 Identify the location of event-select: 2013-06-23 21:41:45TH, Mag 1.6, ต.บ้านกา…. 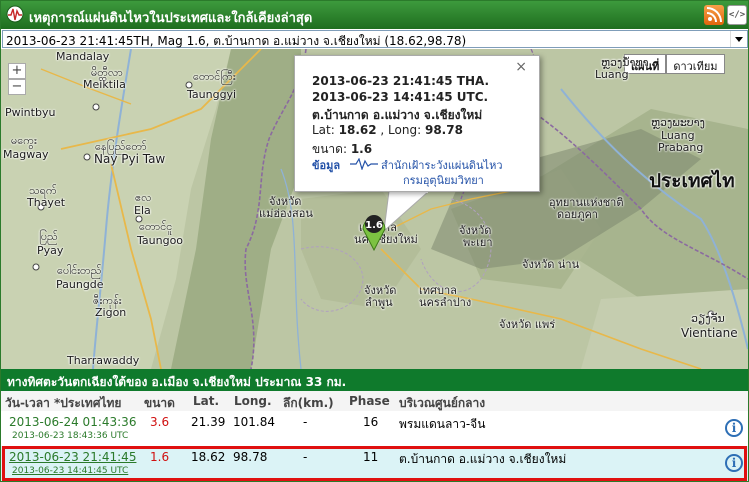
(375, 39).